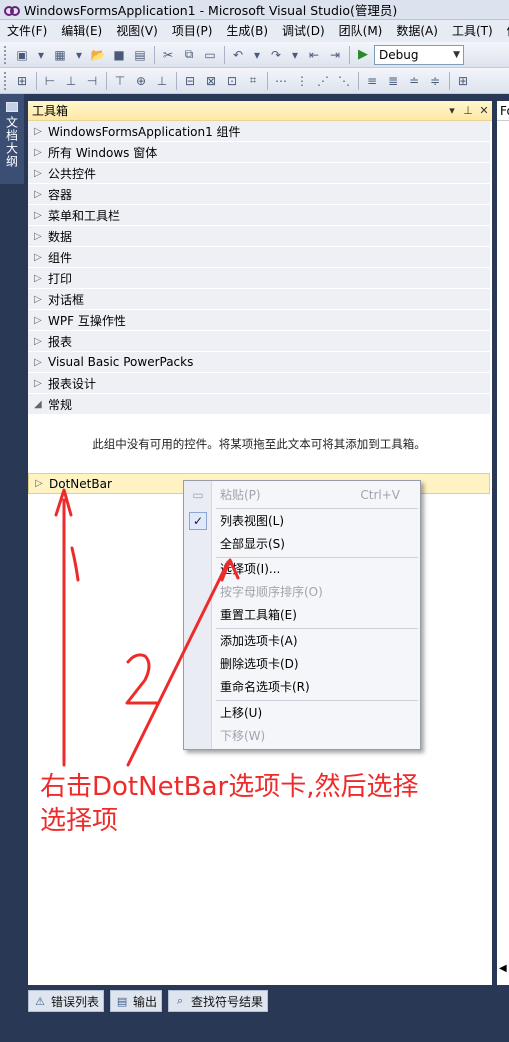 This screenshot has width=509, height=1042. Describe the element at coordinates (344, 81) in the screenshot. I see `remove-horizontal-spacing-icon: ⋱` at that location.